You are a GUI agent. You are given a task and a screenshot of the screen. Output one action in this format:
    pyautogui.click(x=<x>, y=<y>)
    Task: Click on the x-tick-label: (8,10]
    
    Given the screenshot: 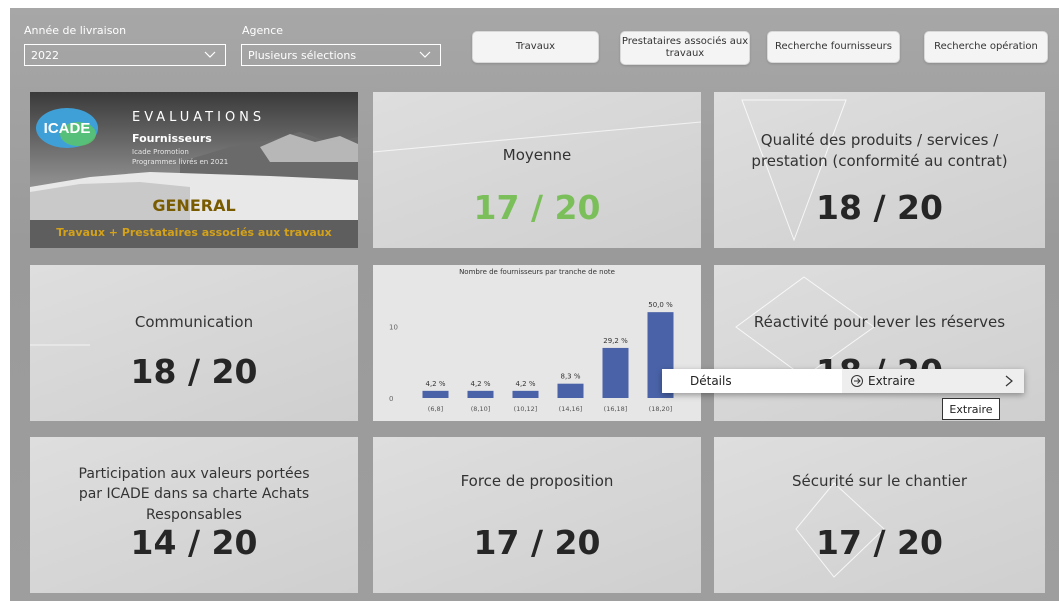 What is the action you would take?
    pyautogui.click(x=481, y=409)
    